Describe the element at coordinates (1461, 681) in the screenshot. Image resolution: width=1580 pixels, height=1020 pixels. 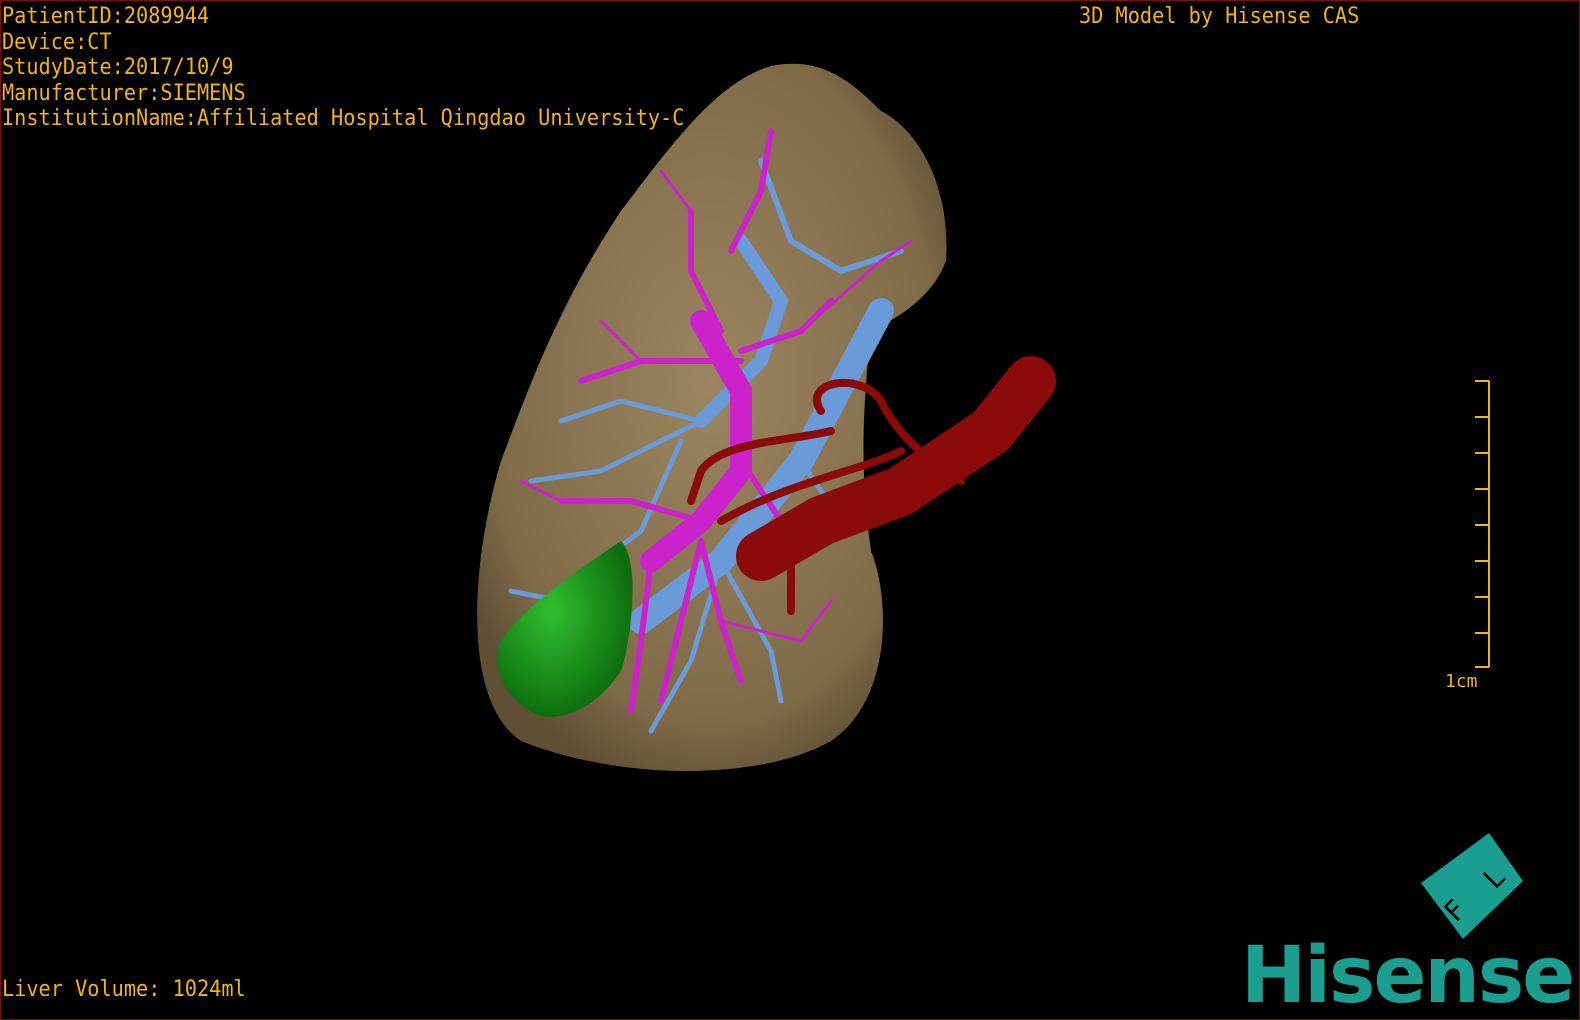
I see `scale-bar-label: 1cm` at that location.